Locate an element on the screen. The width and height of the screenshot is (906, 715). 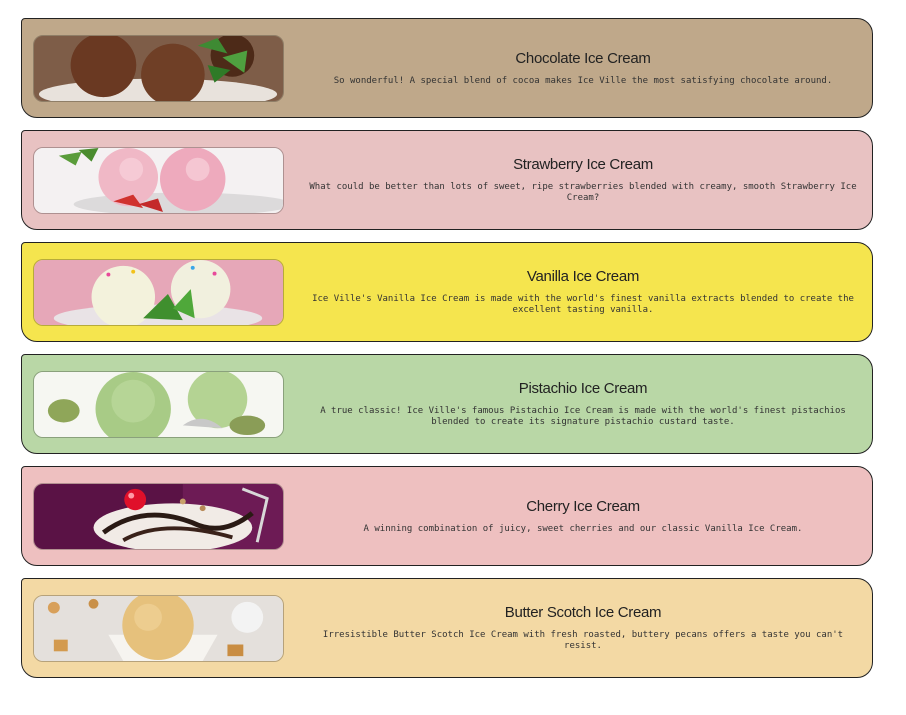
cherry-sundae-image is located at coordinates (158, 516).